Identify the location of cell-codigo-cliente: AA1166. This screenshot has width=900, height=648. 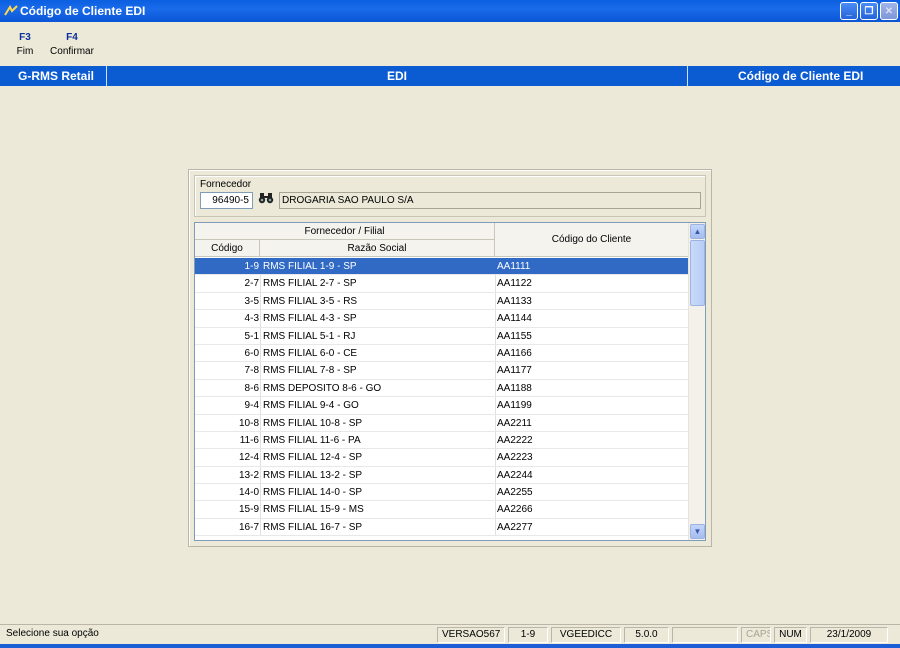
(514, 353).